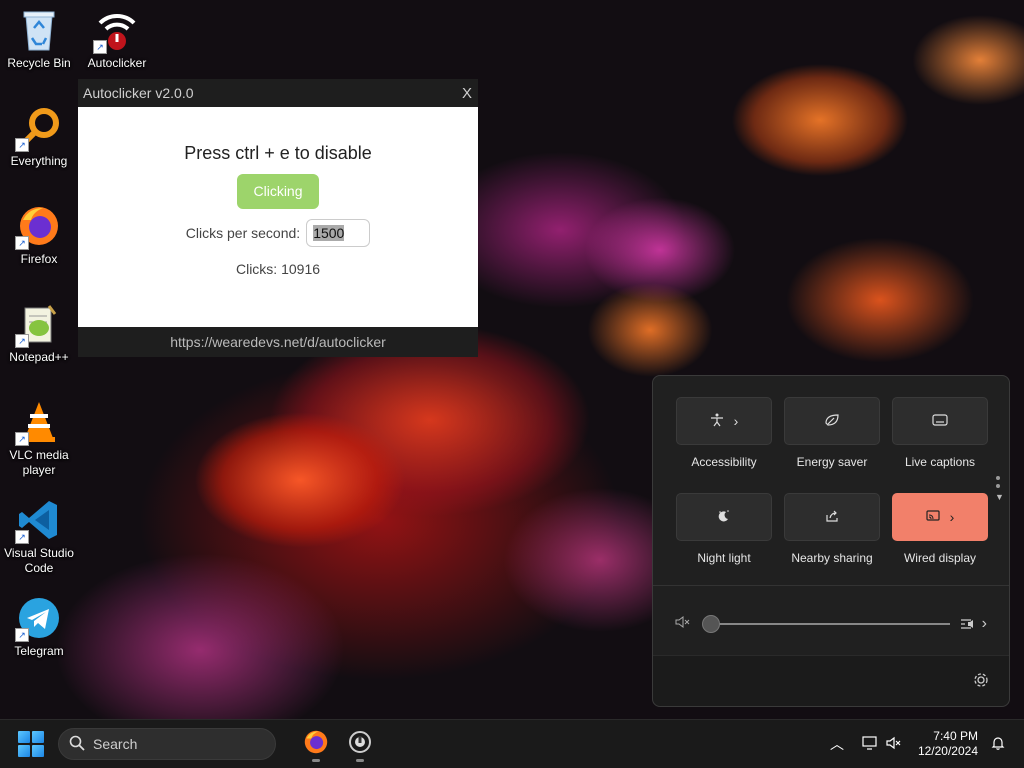 The image size is (1024, 768). I want to click on taskbar-clock: 7:40 PM 12/20/2024, so click(948, 744).